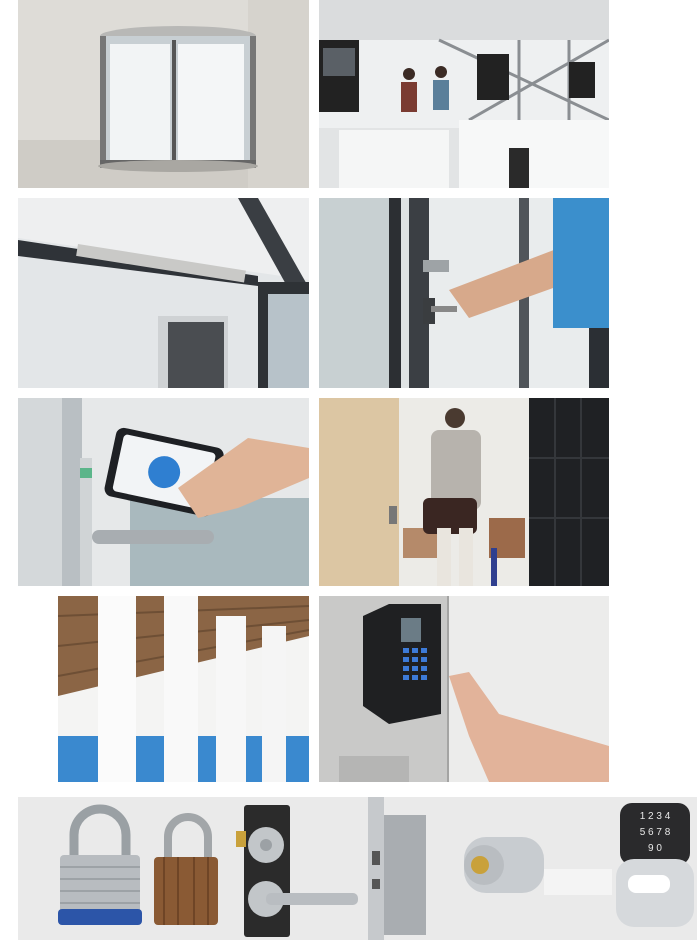  I want to click on key, so click(444, 309).